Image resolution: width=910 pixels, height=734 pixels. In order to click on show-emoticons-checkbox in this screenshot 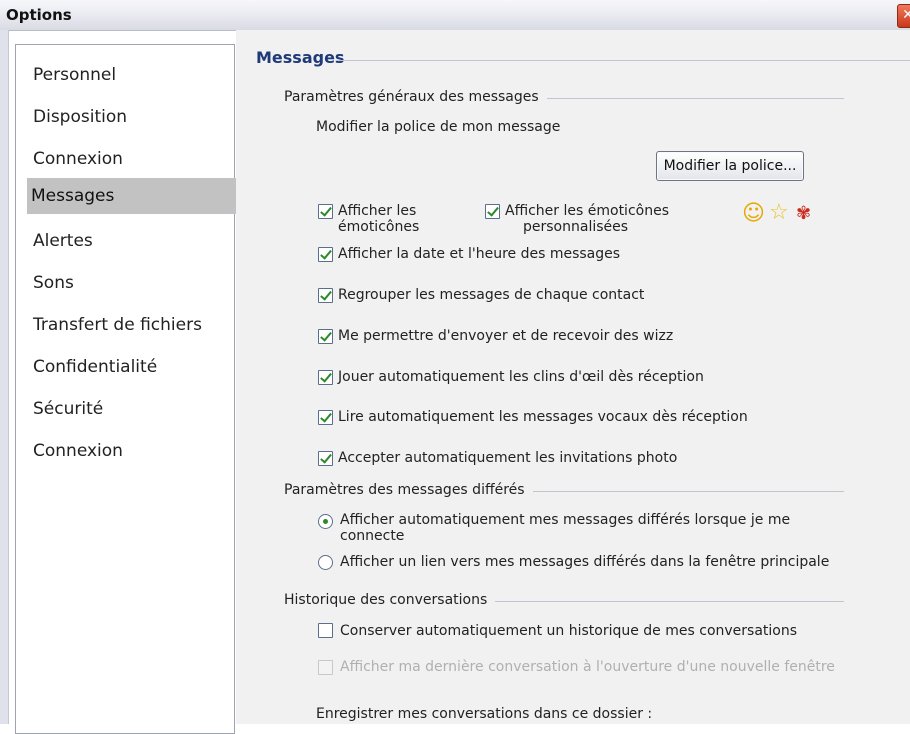, I will do `click(325, 211)`.